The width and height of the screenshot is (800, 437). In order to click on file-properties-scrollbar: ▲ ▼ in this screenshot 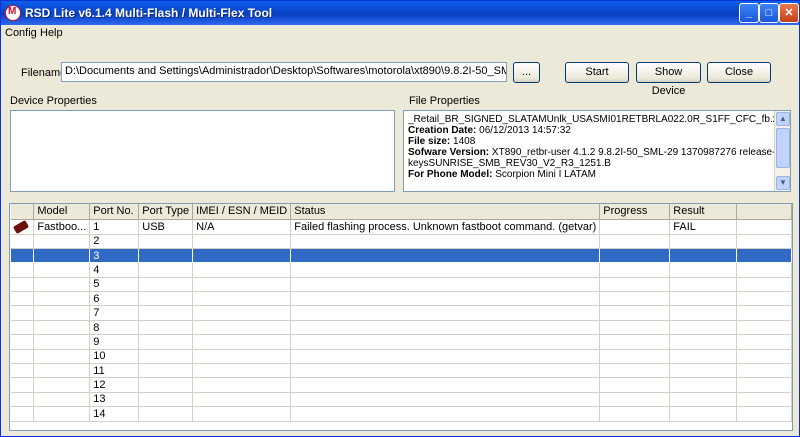, I will do `click(782, 151)`.